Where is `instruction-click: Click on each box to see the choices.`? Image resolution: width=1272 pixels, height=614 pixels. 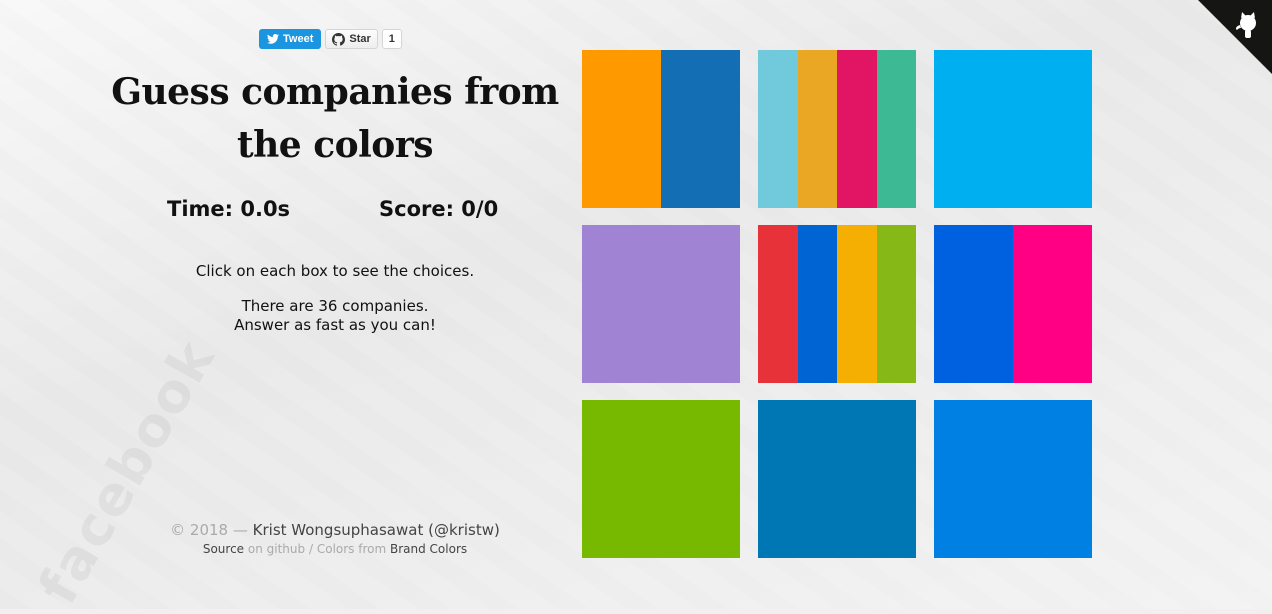
instruction-click: Click on each box to see the choices. is located at coordinates (335, 271).